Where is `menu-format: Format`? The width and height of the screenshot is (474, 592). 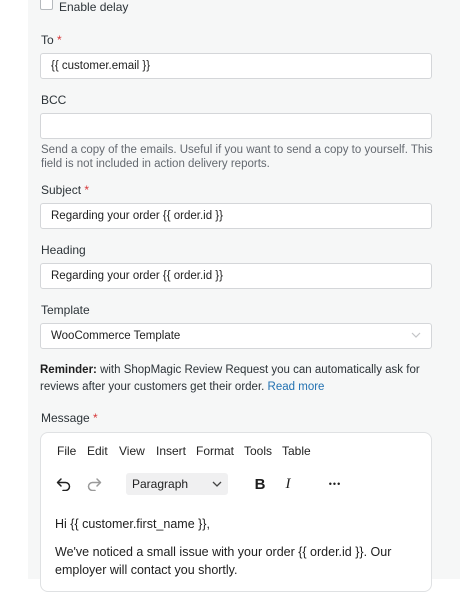 menu-format: Format is located at coordinates (215, 451).